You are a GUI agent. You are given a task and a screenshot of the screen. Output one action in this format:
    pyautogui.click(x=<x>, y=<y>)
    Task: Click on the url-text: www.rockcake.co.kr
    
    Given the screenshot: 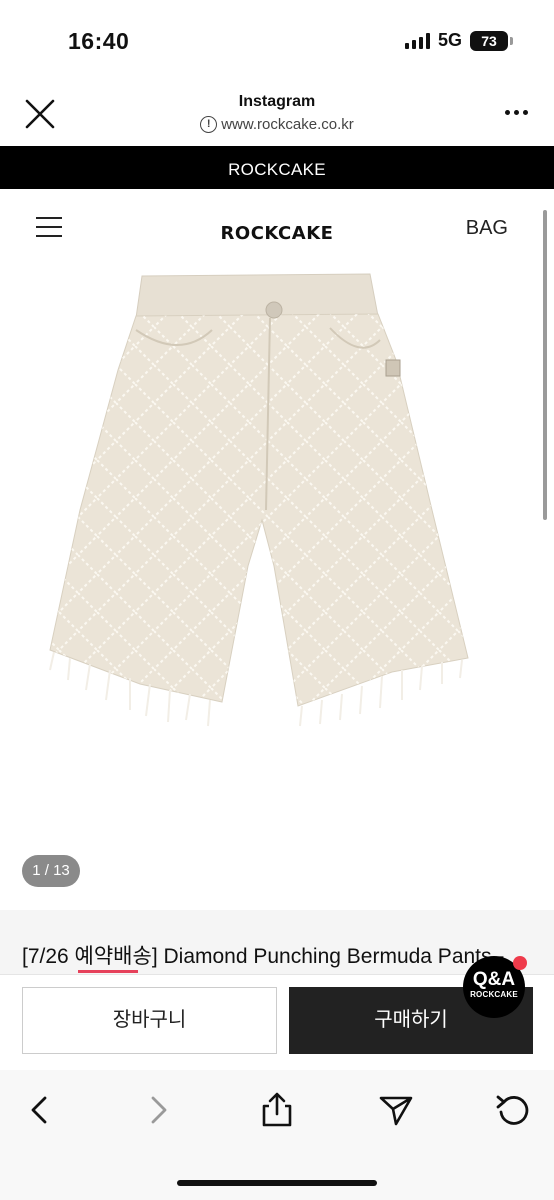 What is the action you would take?
    pyautogui.click(x=287, y=124)
    